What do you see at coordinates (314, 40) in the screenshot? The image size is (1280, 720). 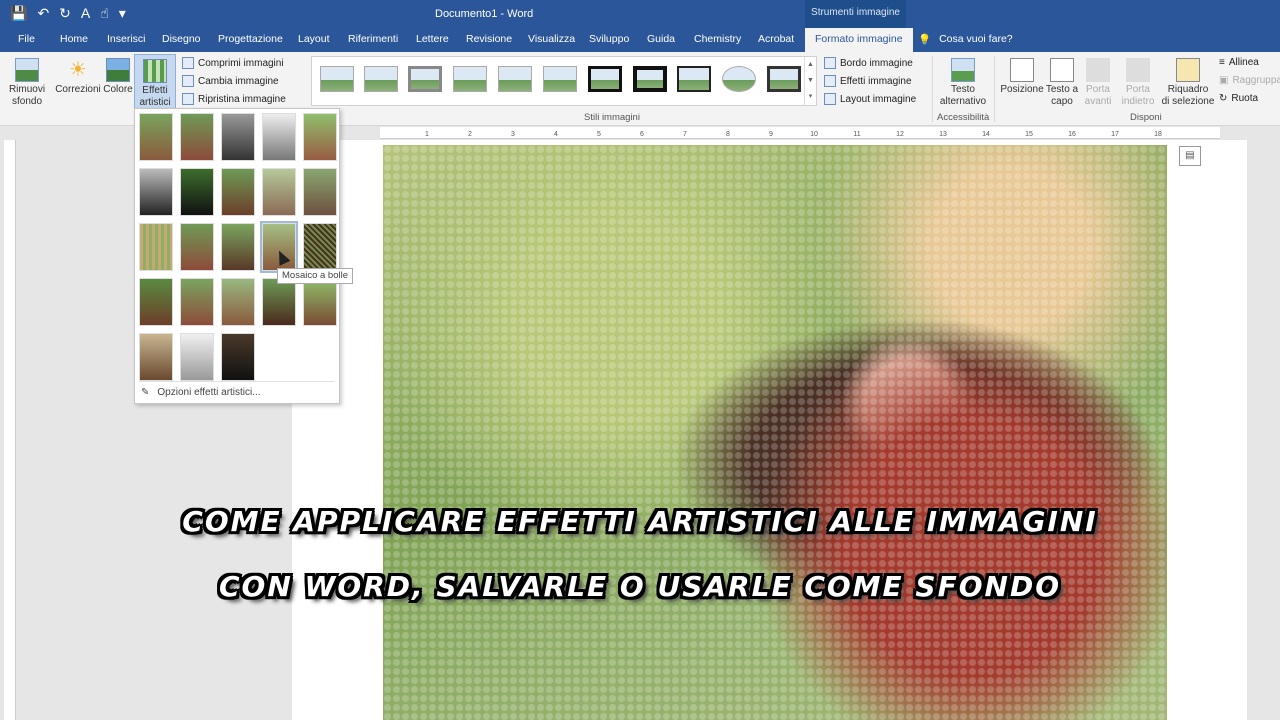 I see `tab-layout: Layout` at bounding box center [314, 40].